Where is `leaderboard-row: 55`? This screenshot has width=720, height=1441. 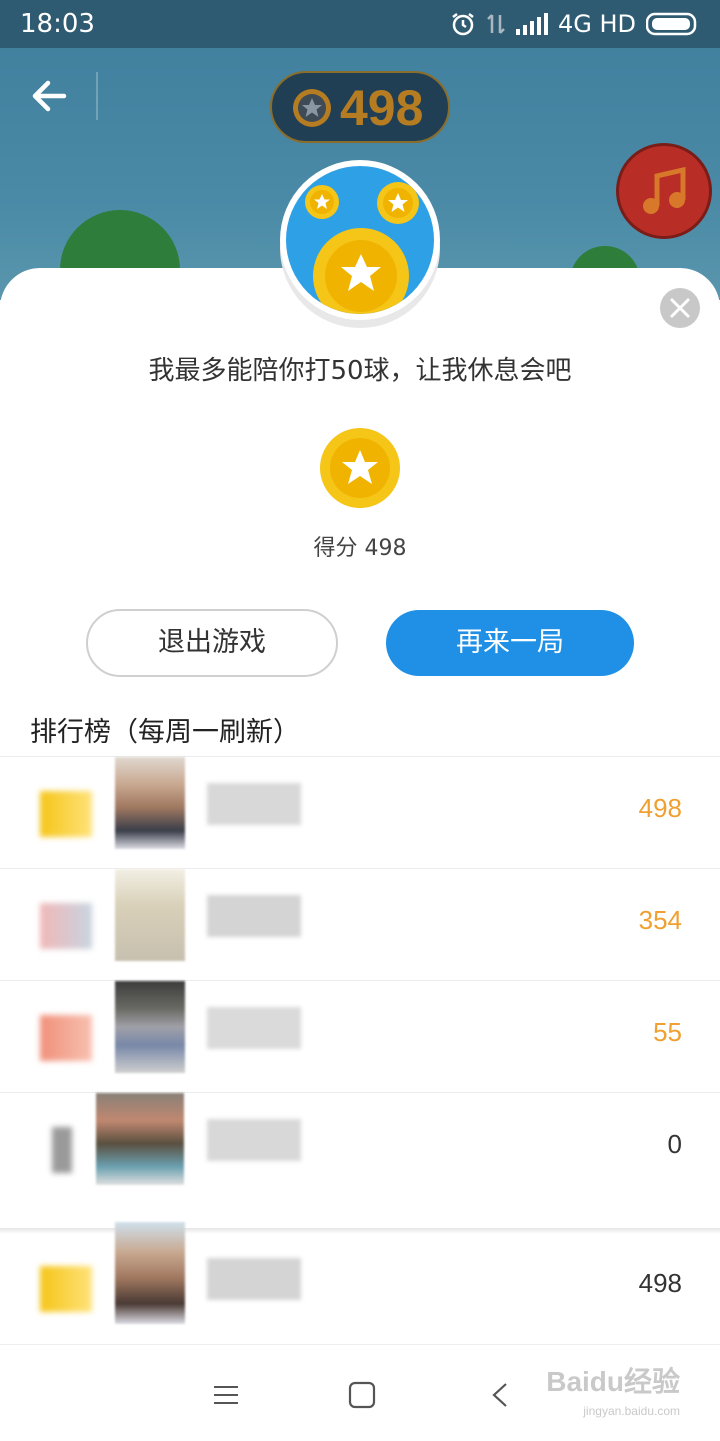 leaderboard-row: 55 is located at coordinates (360, 1036).